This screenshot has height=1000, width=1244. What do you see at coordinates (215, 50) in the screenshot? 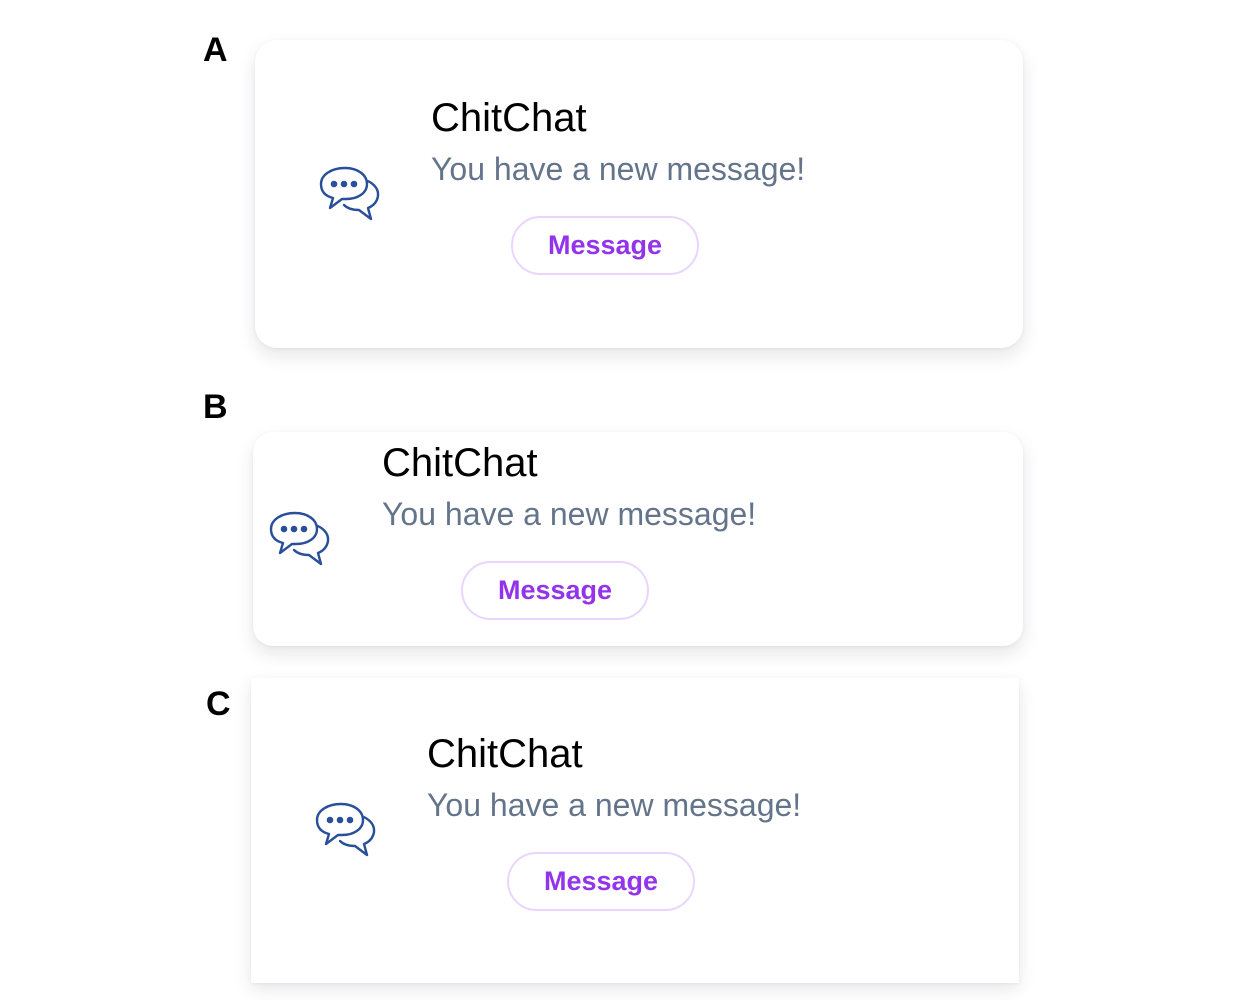
I see `panel-label-a: A` at bounding box center [215, 50].